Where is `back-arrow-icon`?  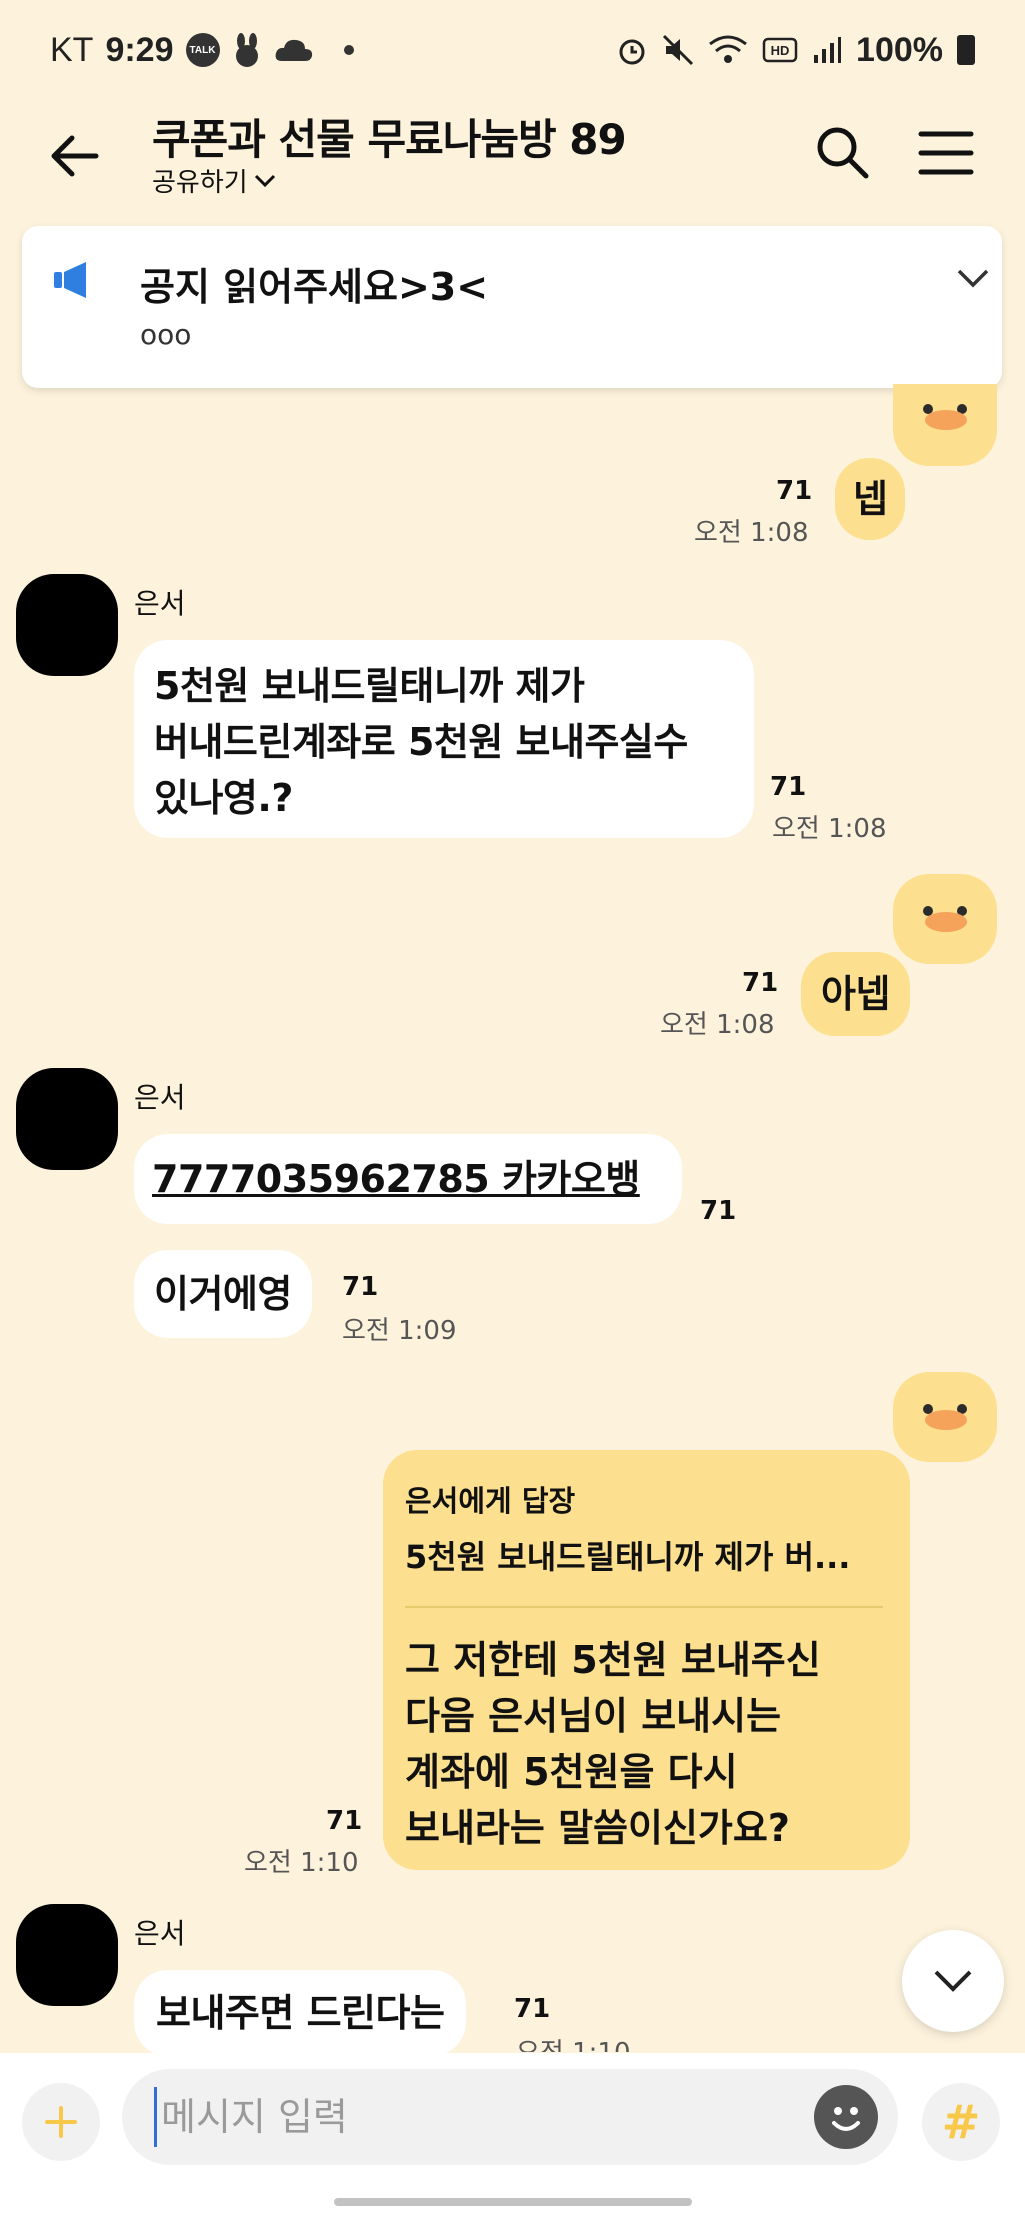
back-arrow-icon is located at coordinates (74, 156).